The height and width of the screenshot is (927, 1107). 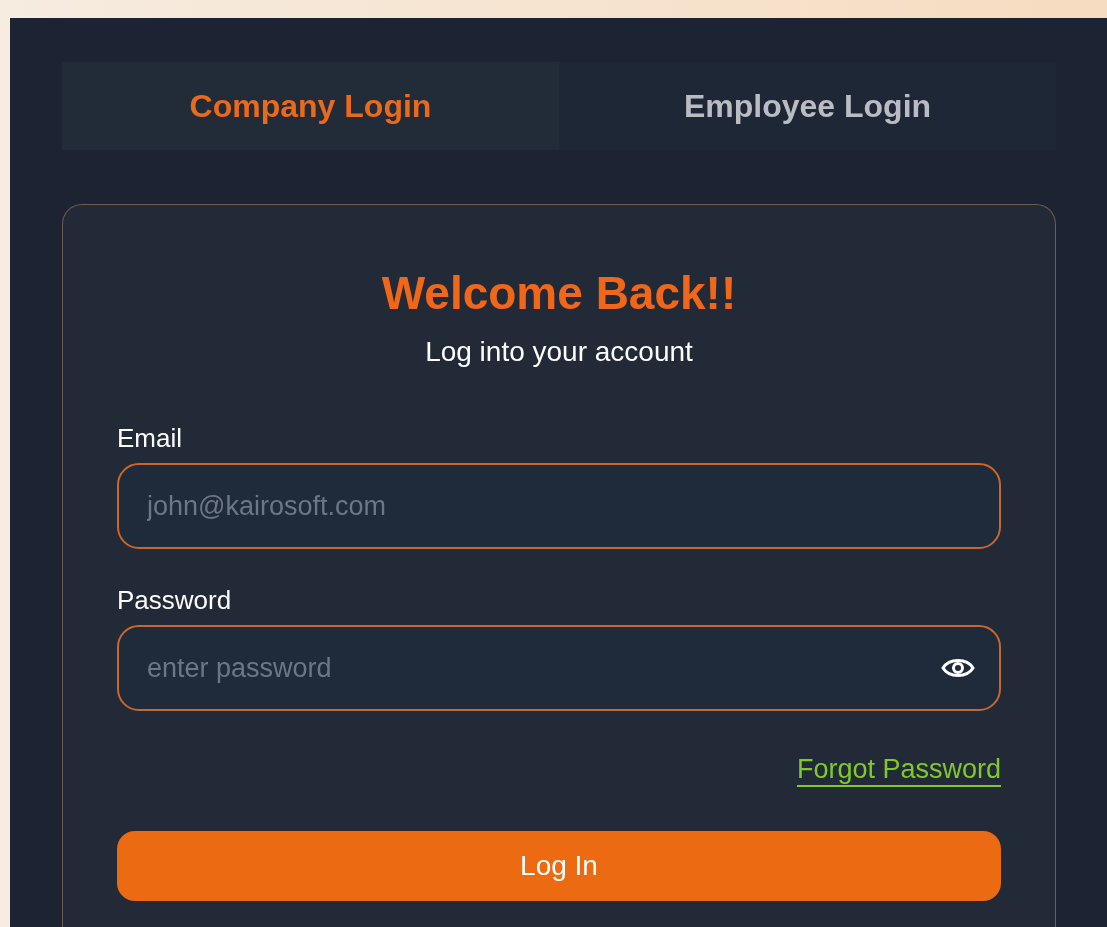 What do you see at coordinates (559, 352) in the screenshot?
I see `card-subtitle: Log into your account` at bounding box center [559, 352].